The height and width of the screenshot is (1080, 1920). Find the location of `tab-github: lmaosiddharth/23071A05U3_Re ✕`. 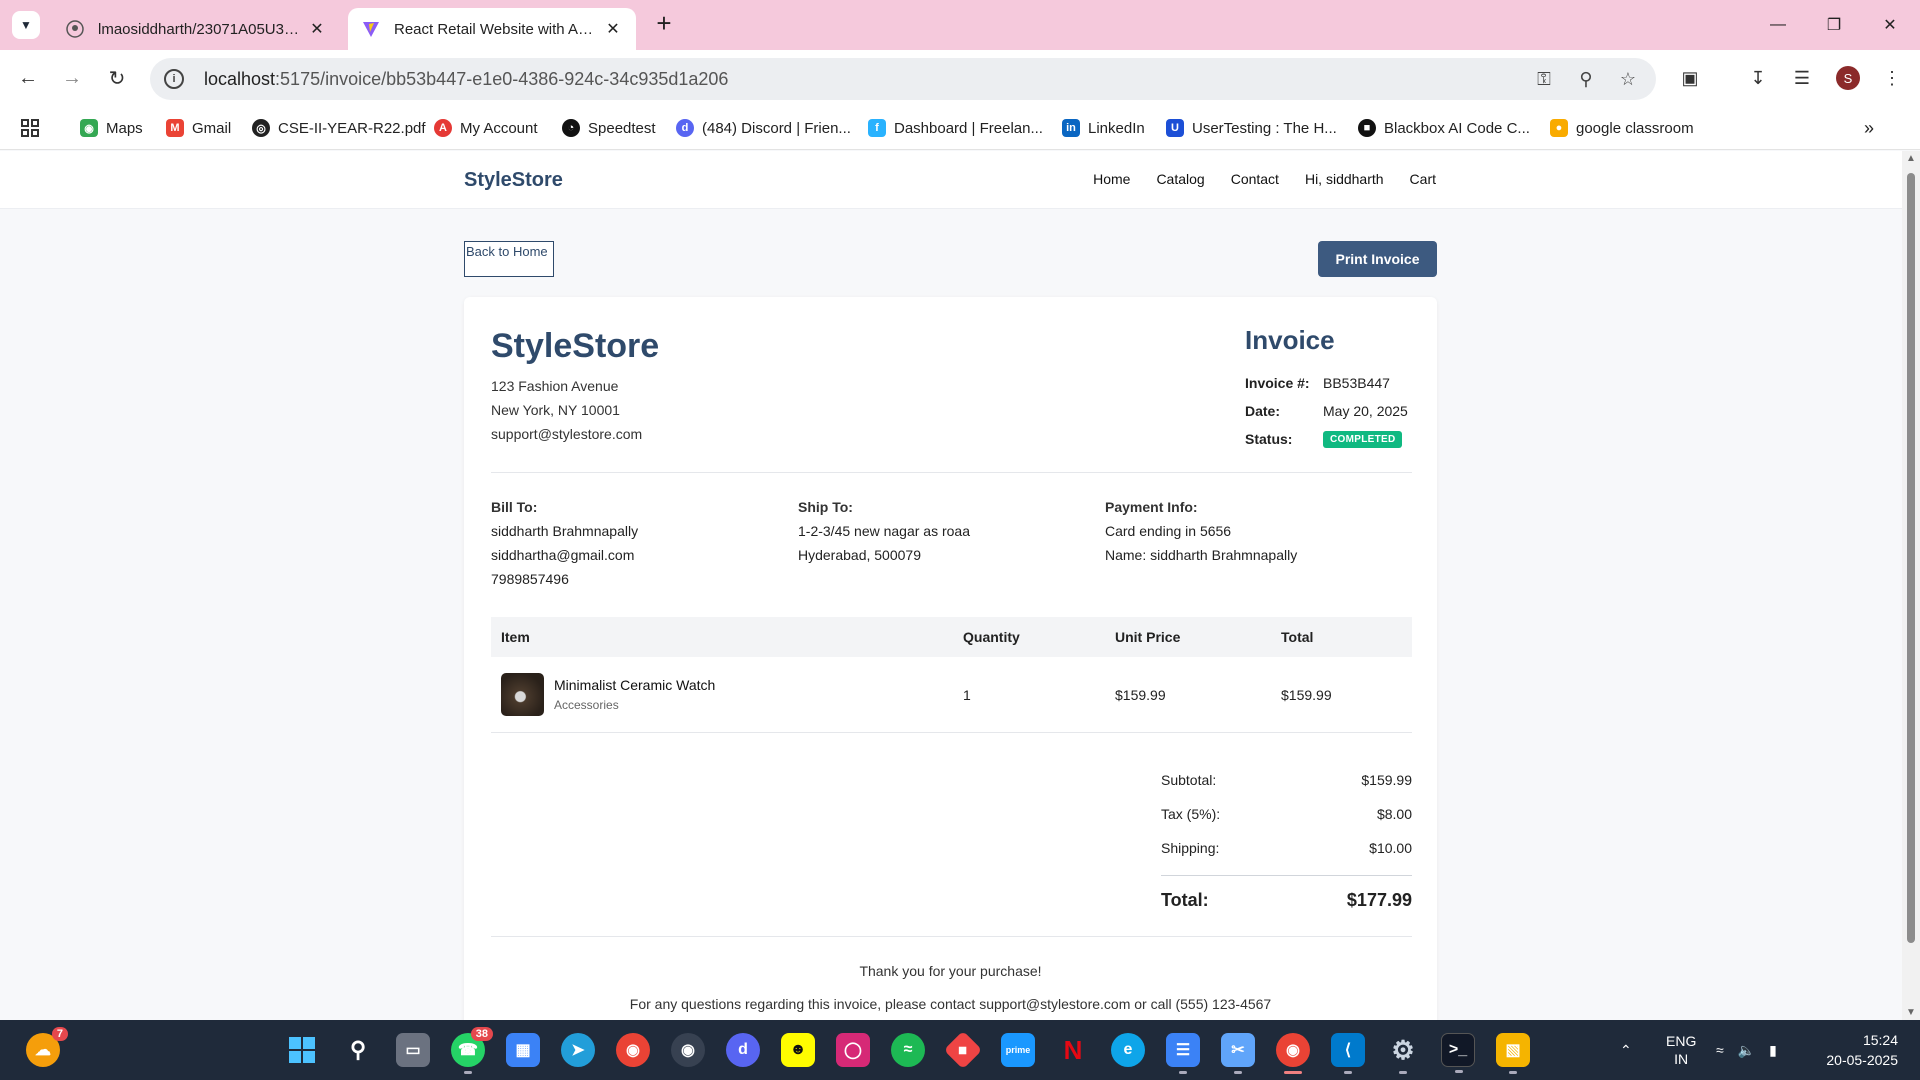

tab-github: lmaosiddharth/23071A05U3_Re ✕ is located at coordinates (196, 29).